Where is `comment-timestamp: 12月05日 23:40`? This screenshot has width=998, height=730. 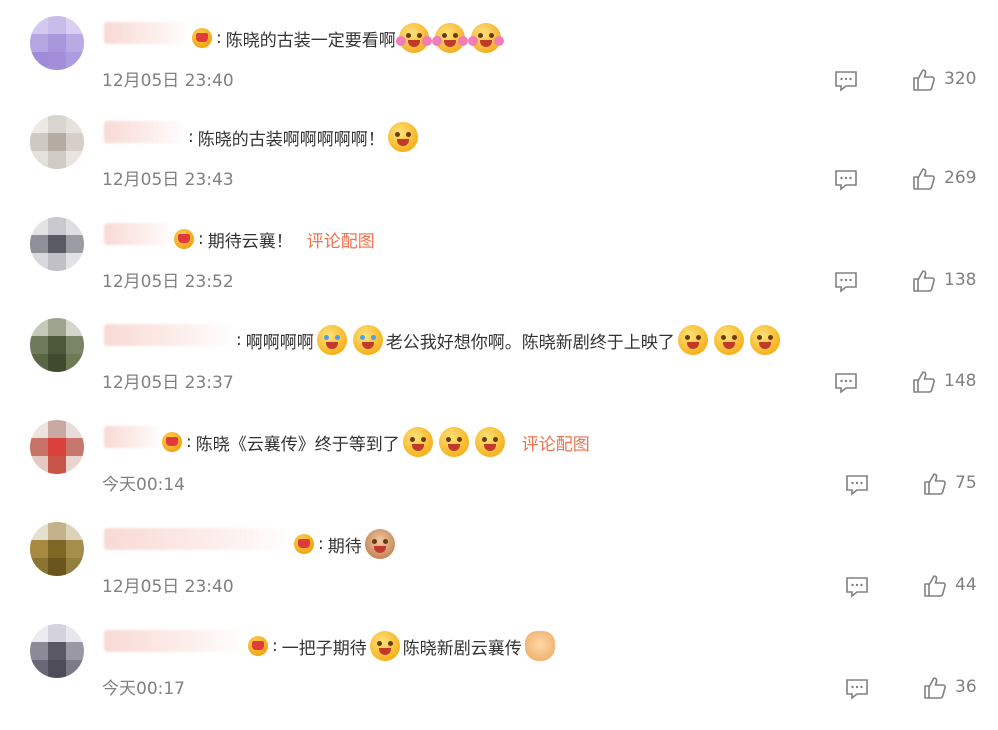 comment-timestamp: 12月05日 23:40 is located at coordinates (168, 587).